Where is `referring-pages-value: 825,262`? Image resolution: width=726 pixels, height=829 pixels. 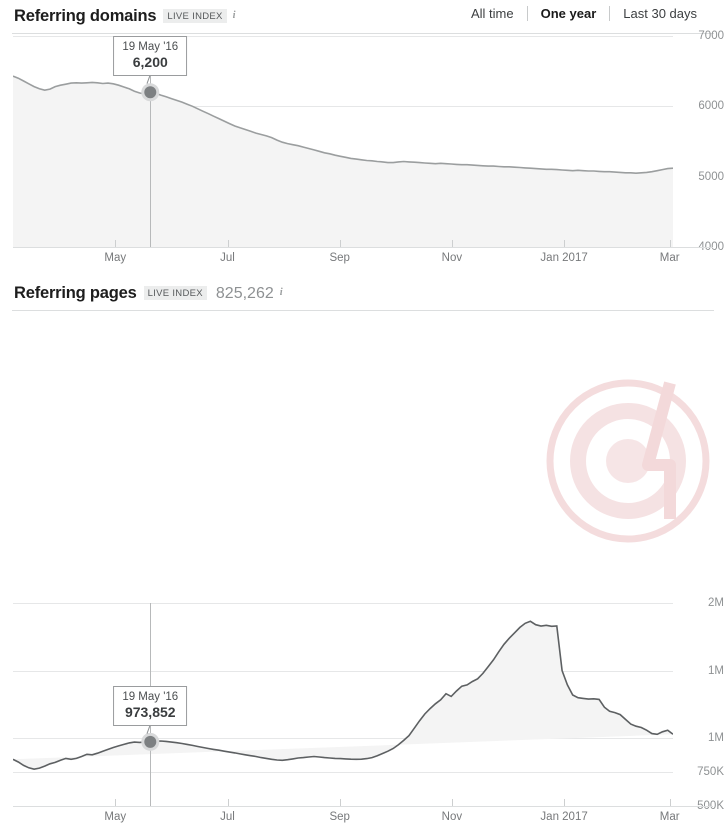 referring-pages-value: 825,262 is located at coordinates (244, 293).